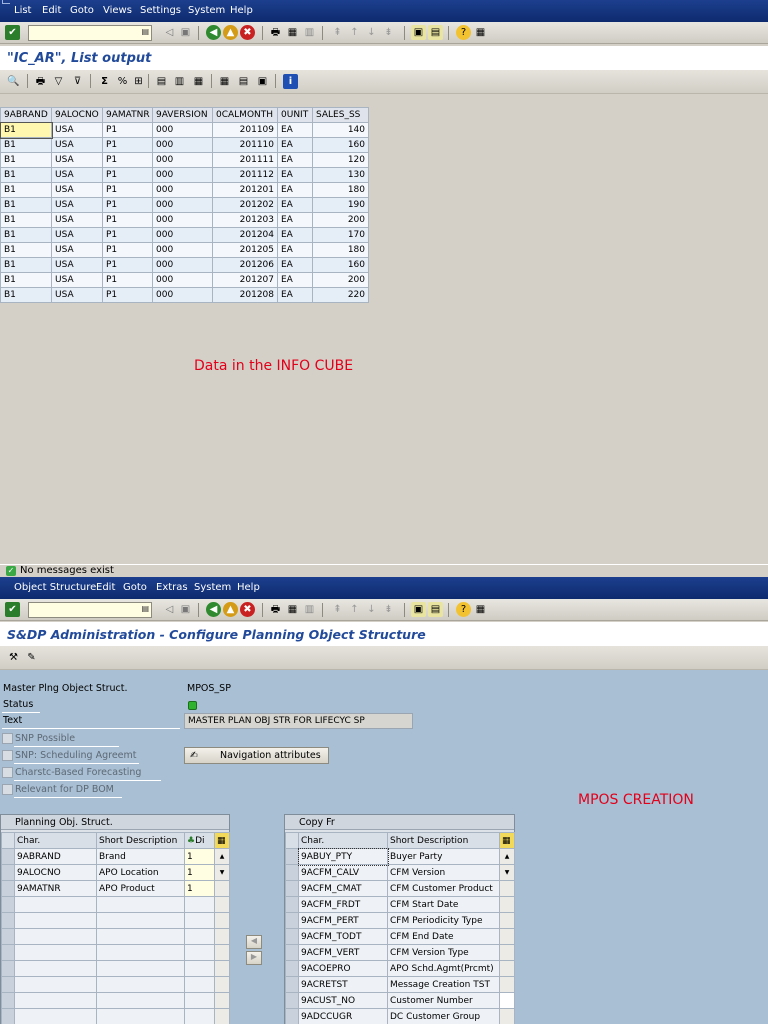  Describe the element at coordinates (90, 610) in the screenshot. I see `command-field: ▤` at that location.